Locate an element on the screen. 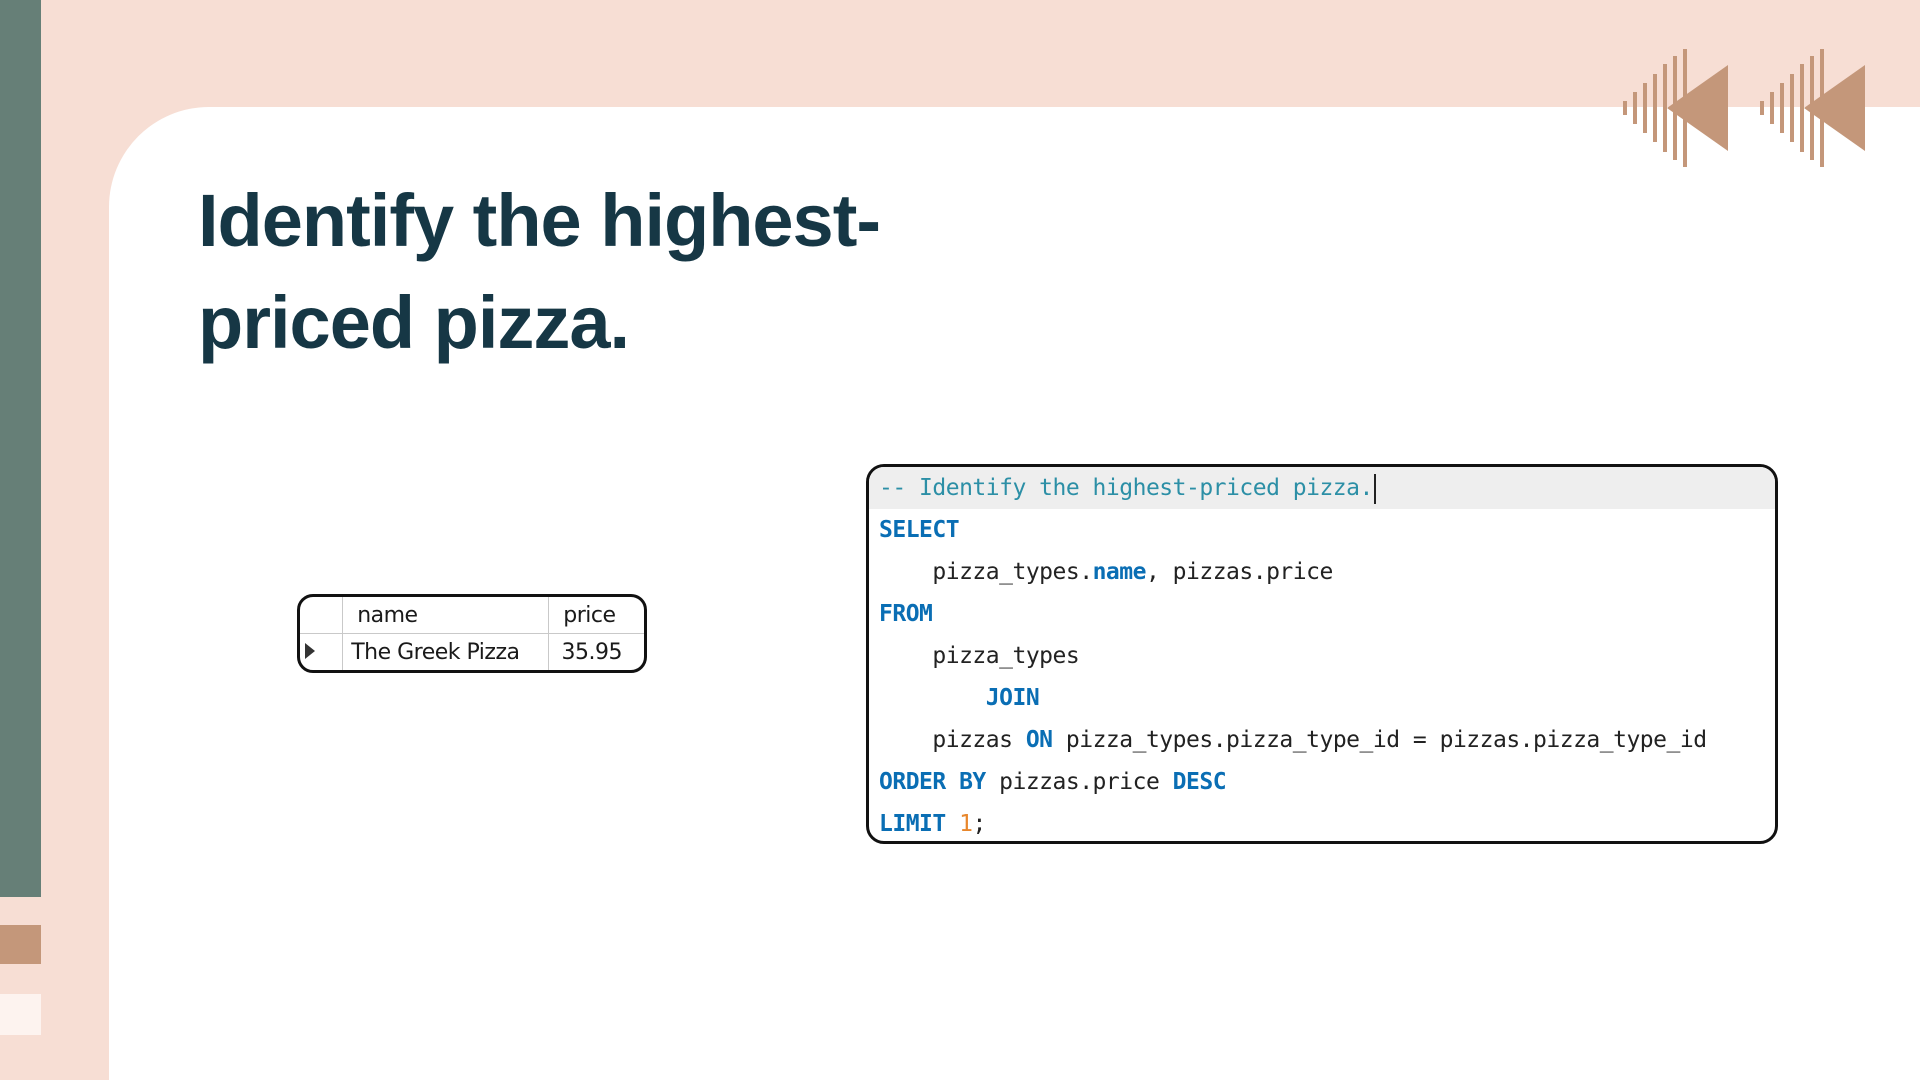  order-expression: pizzas.price is located at coordinates (1079, 782).